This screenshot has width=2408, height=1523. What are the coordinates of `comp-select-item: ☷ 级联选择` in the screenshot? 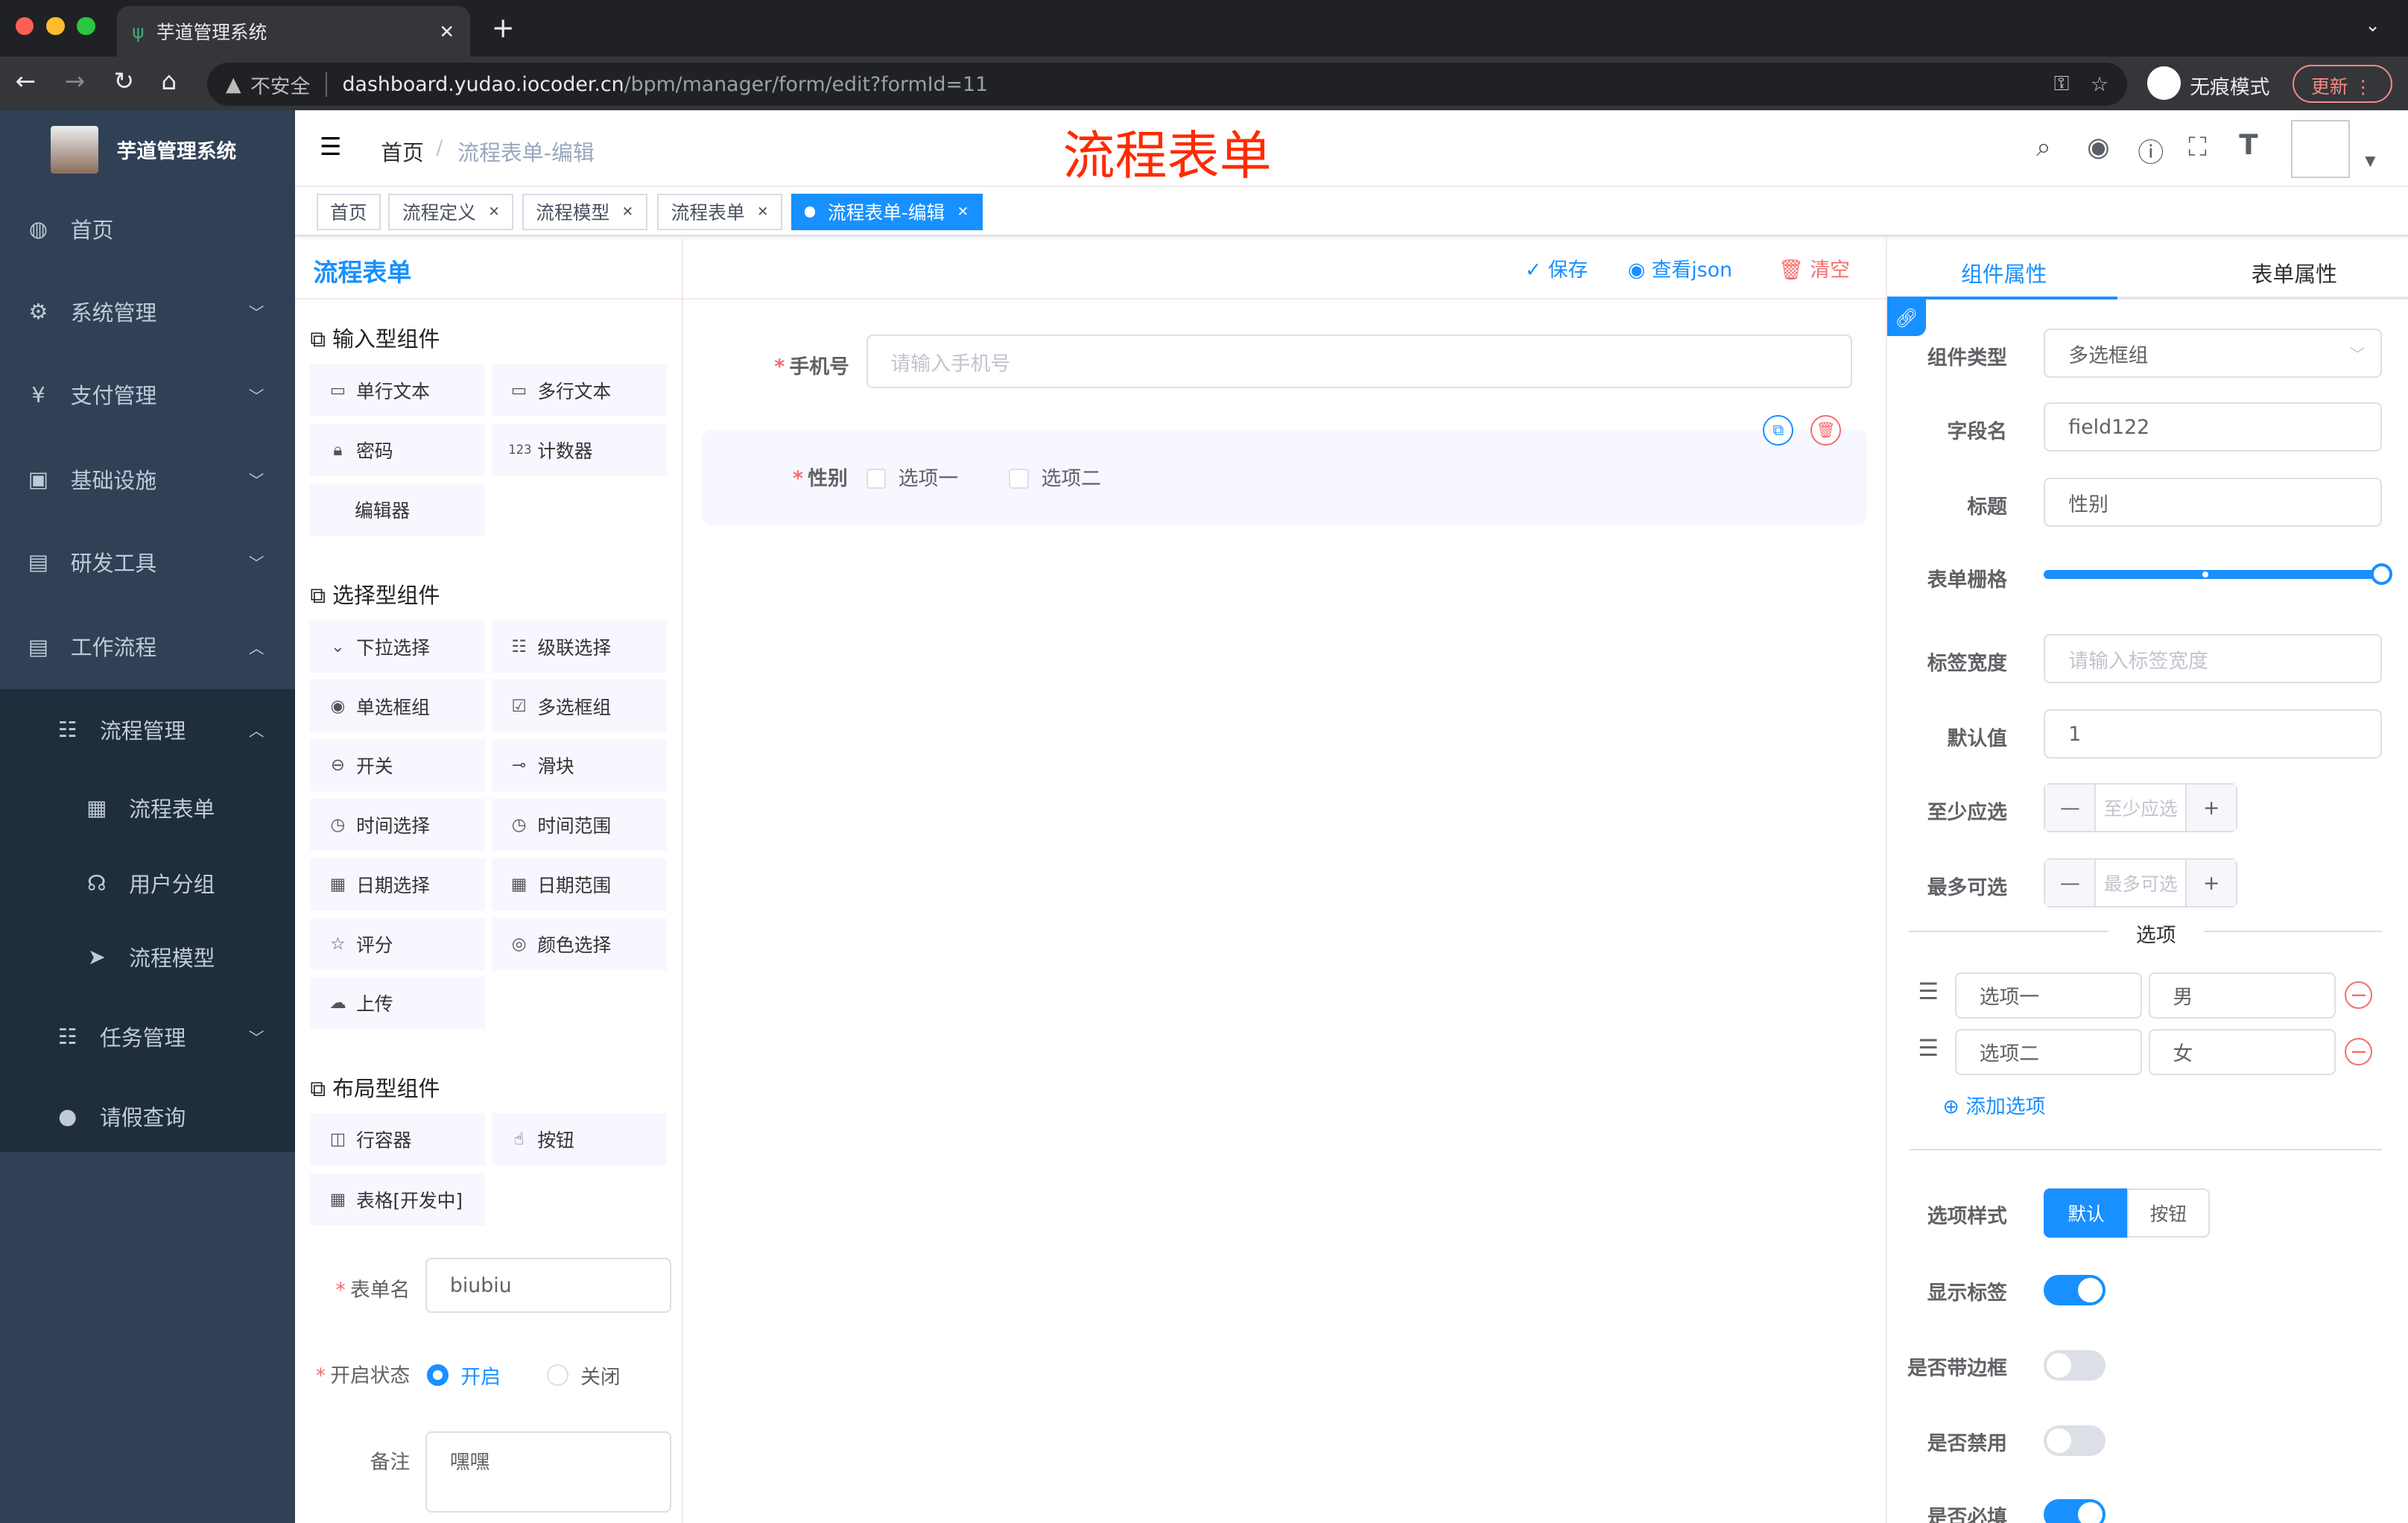 It's located at (579, 647).